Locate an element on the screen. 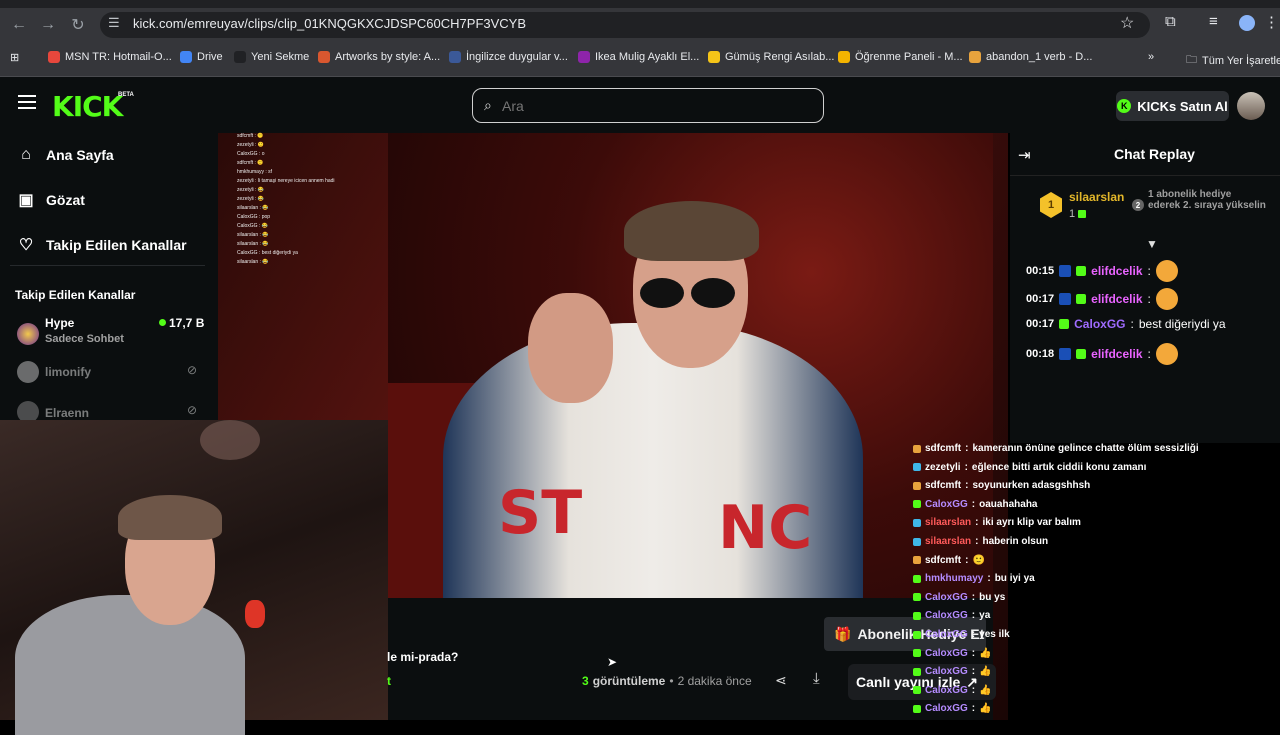  reload-icon: ↻ is located at coordinates (78, 25).